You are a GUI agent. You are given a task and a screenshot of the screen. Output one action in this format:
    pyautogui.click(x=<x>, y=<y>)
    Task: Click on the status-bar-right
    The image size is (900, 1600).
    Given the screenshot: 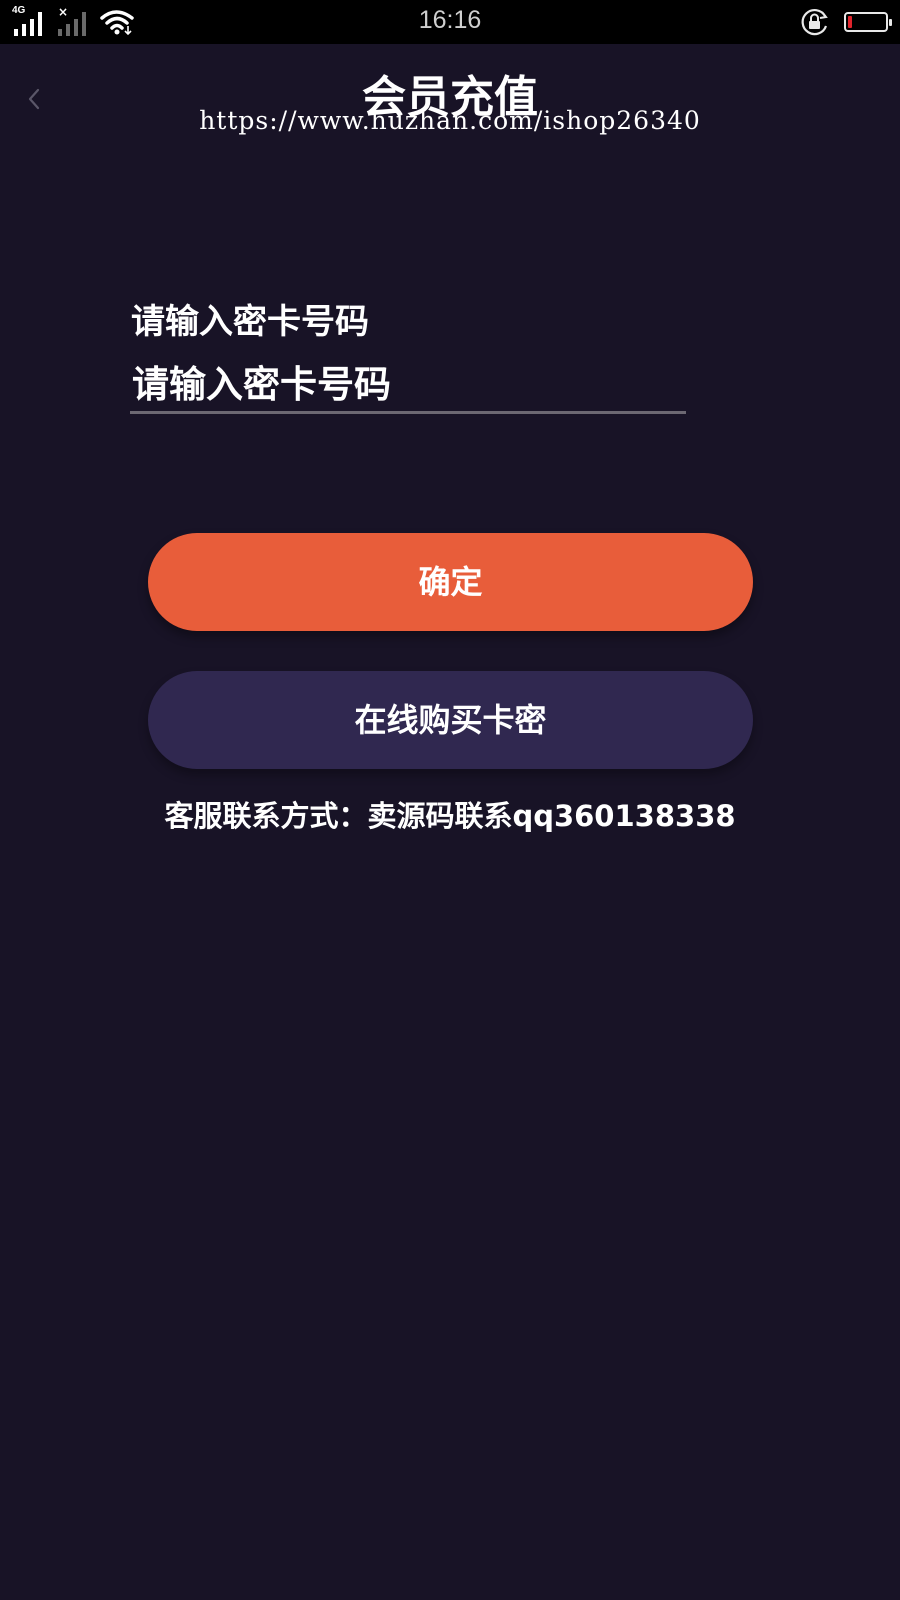 What is the action you would take?
    pyautogui.click(x=846, y=22)
    